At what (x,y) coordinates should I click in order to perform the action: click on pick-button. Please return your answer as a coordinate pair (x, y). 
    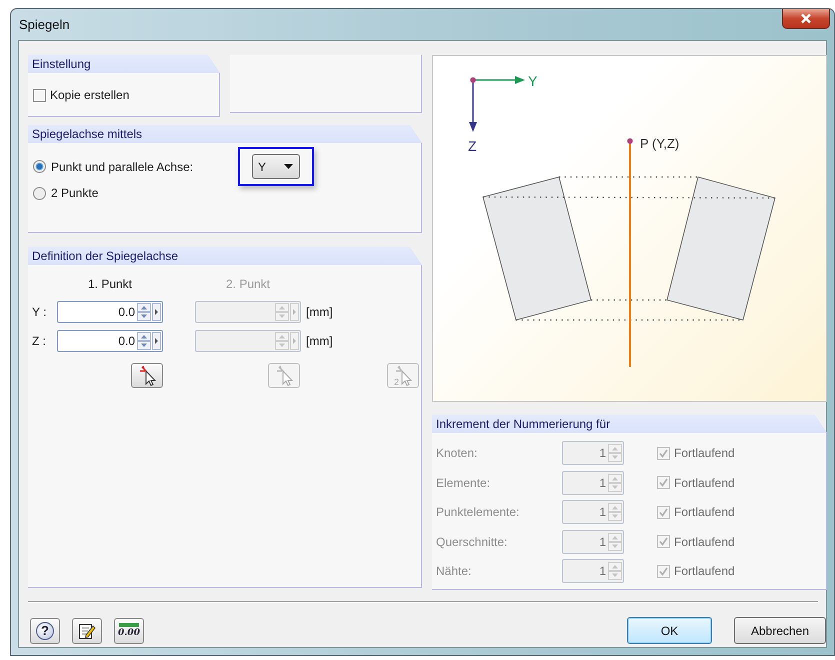
    Looking at the image, I should click on (147, 375).